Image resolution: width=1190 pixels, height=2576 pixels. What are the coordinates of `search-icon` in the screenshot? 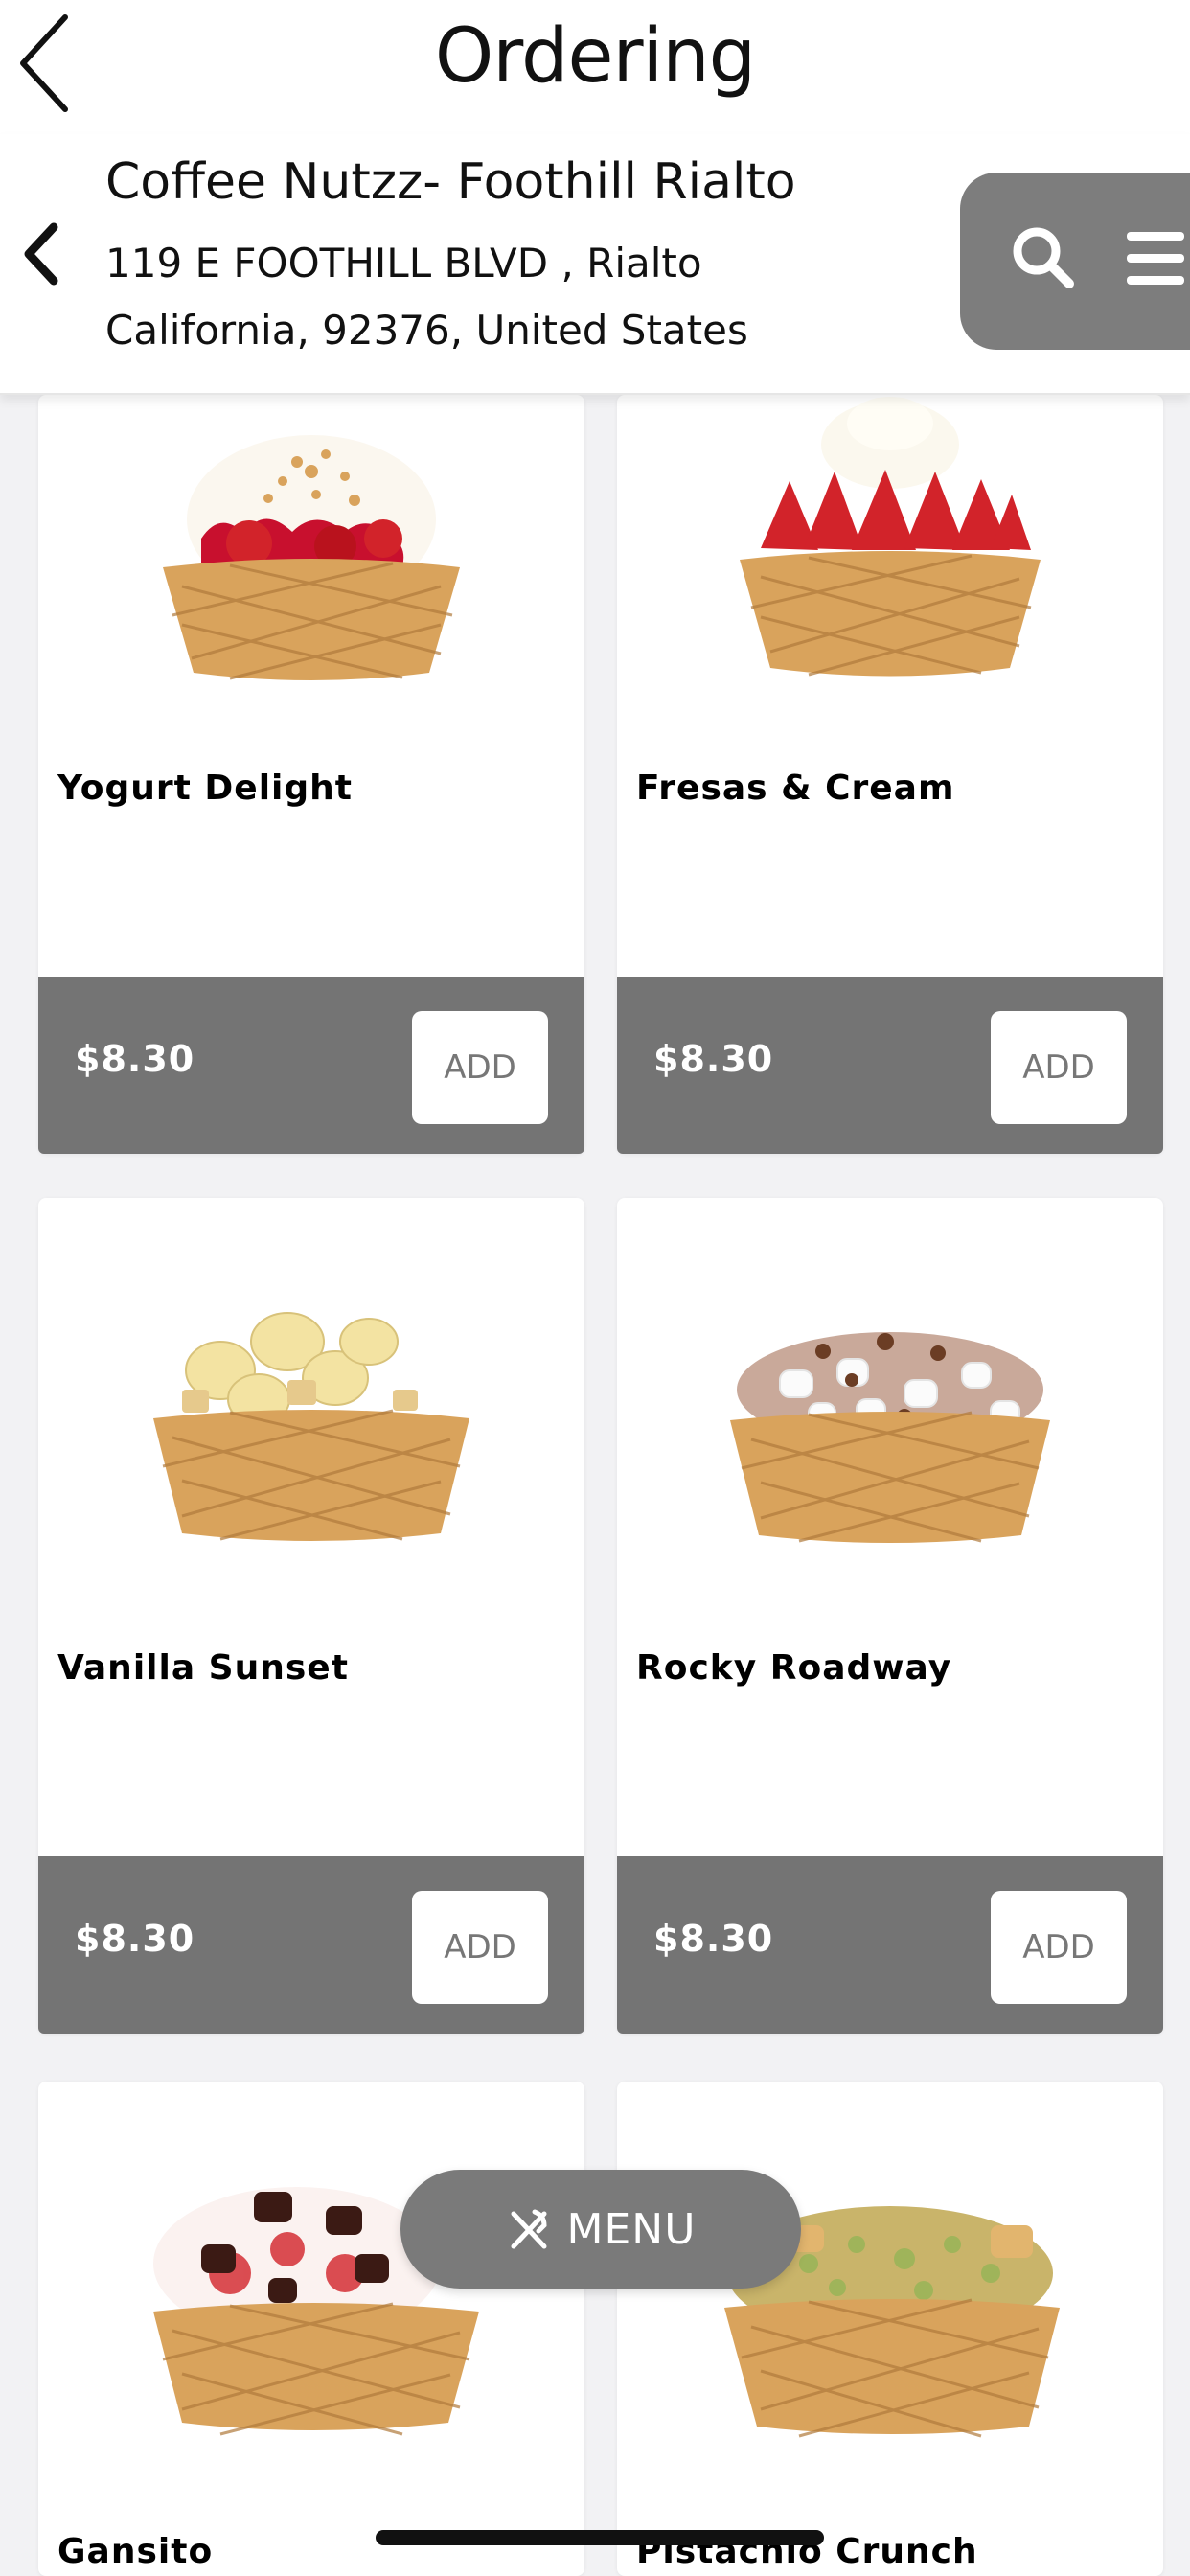 It's located at (1043, 257).